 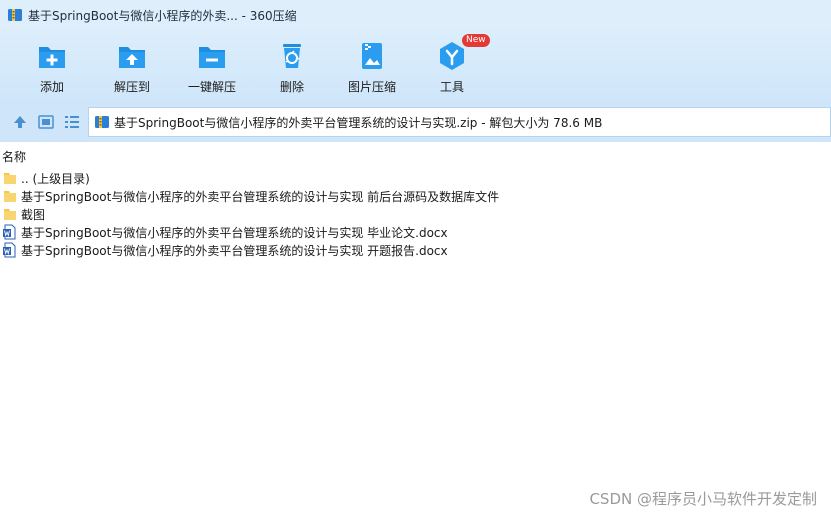 What do you see at coordinates (55, 178) in the screenshot?
I see `file-name: .. (上级目录)` at bounding box center [55, 178].